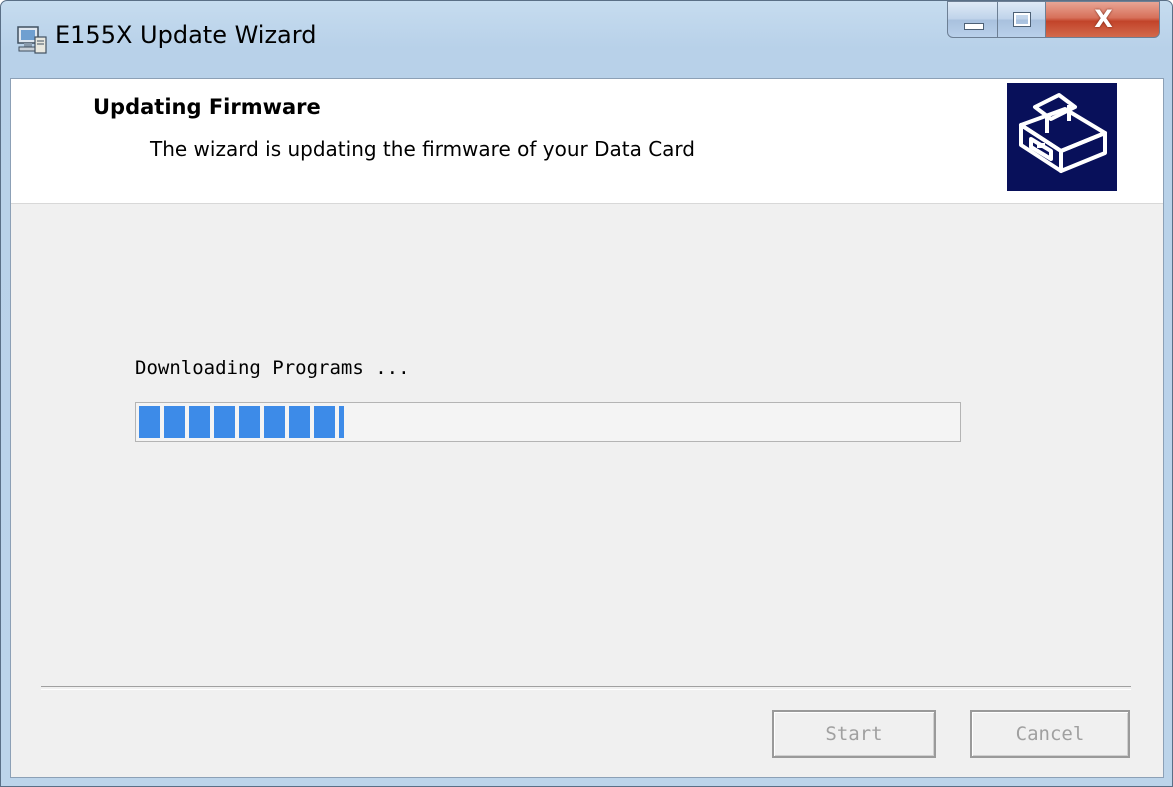 The height and width of the screenshot is (787, 1173). I want to click on close-icon: X, so click(1103, 19).